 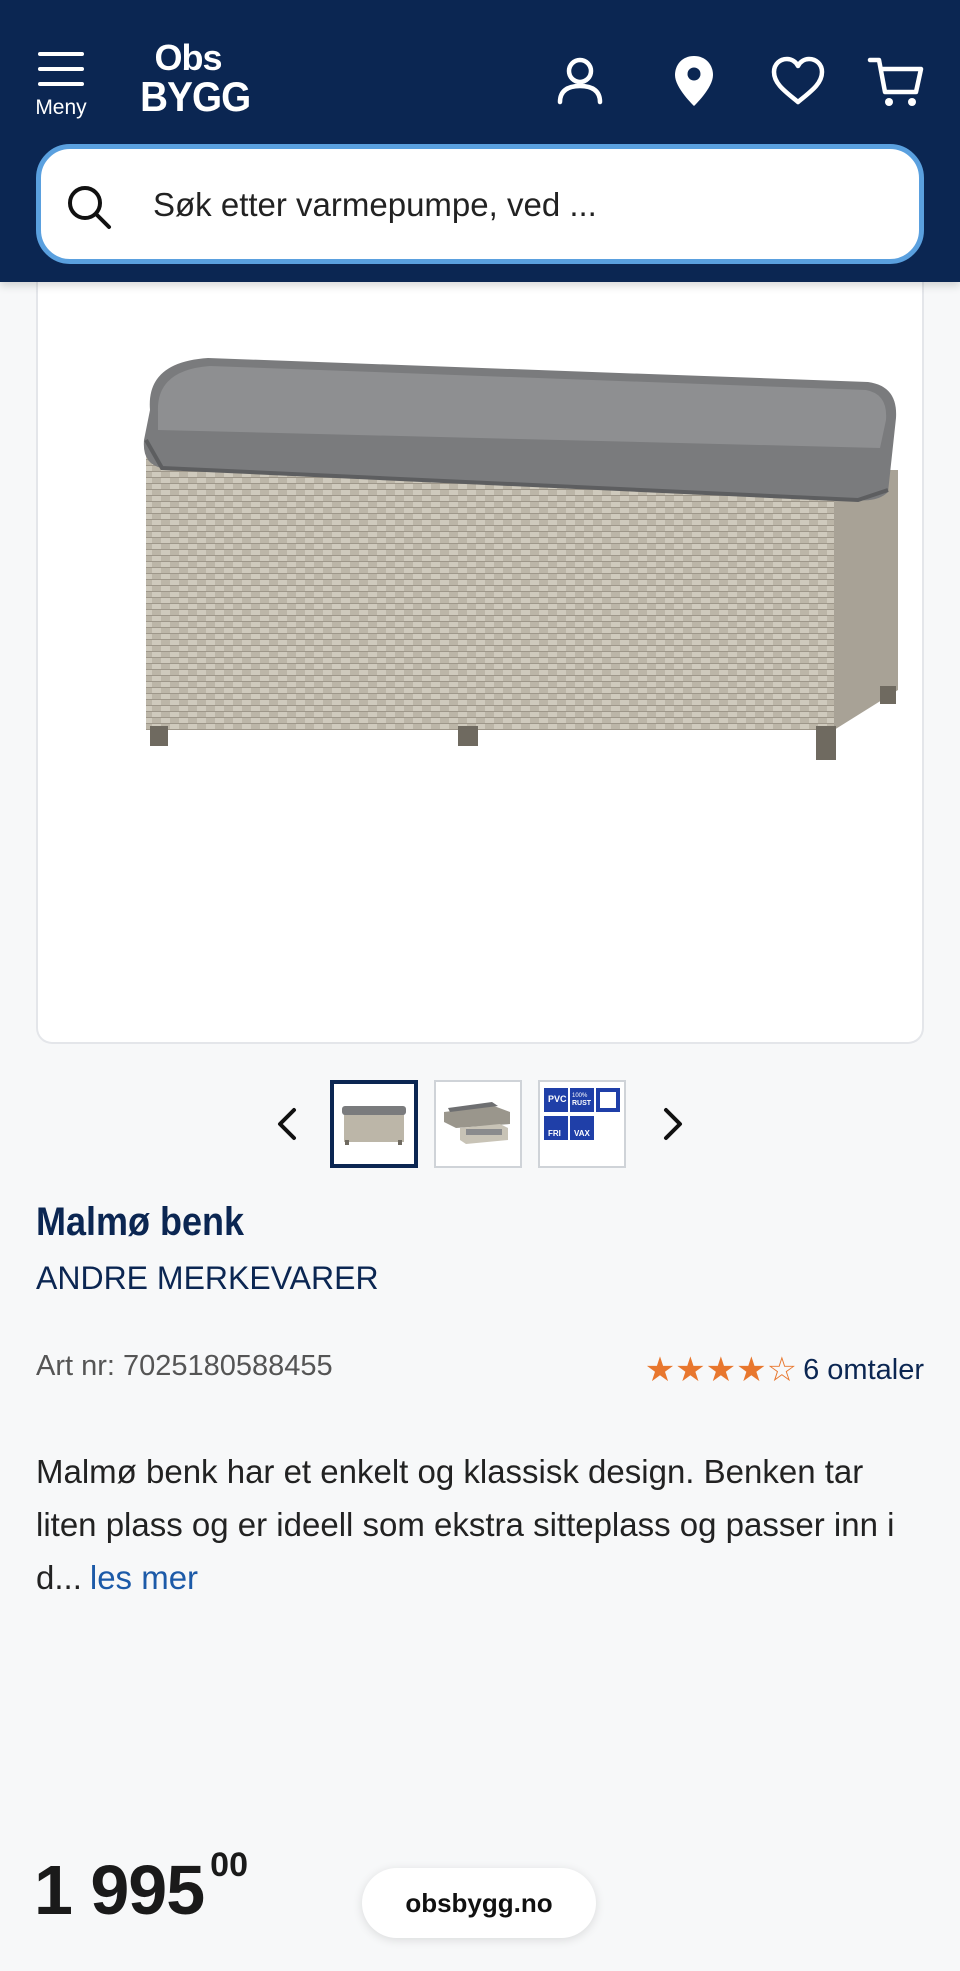 What do you see at coordinates (61, 69) in the screenshot?
I see `hamburger-icon` at bounding box center [61, 69].